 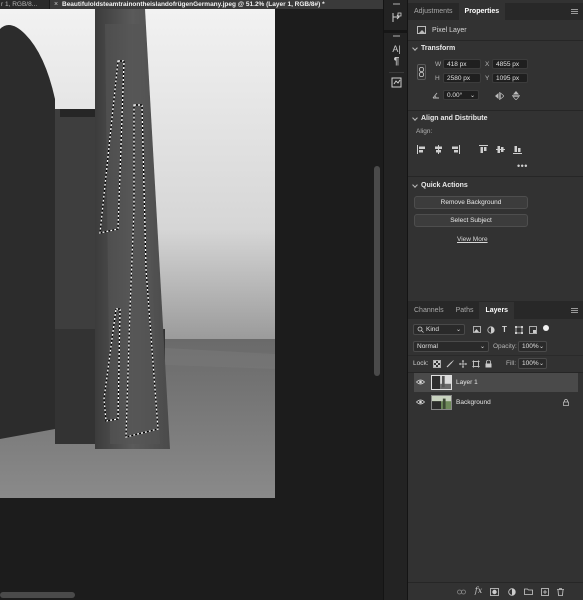 I want to click on align-section-header: Align and Distribute, so click(x=450, y=118).